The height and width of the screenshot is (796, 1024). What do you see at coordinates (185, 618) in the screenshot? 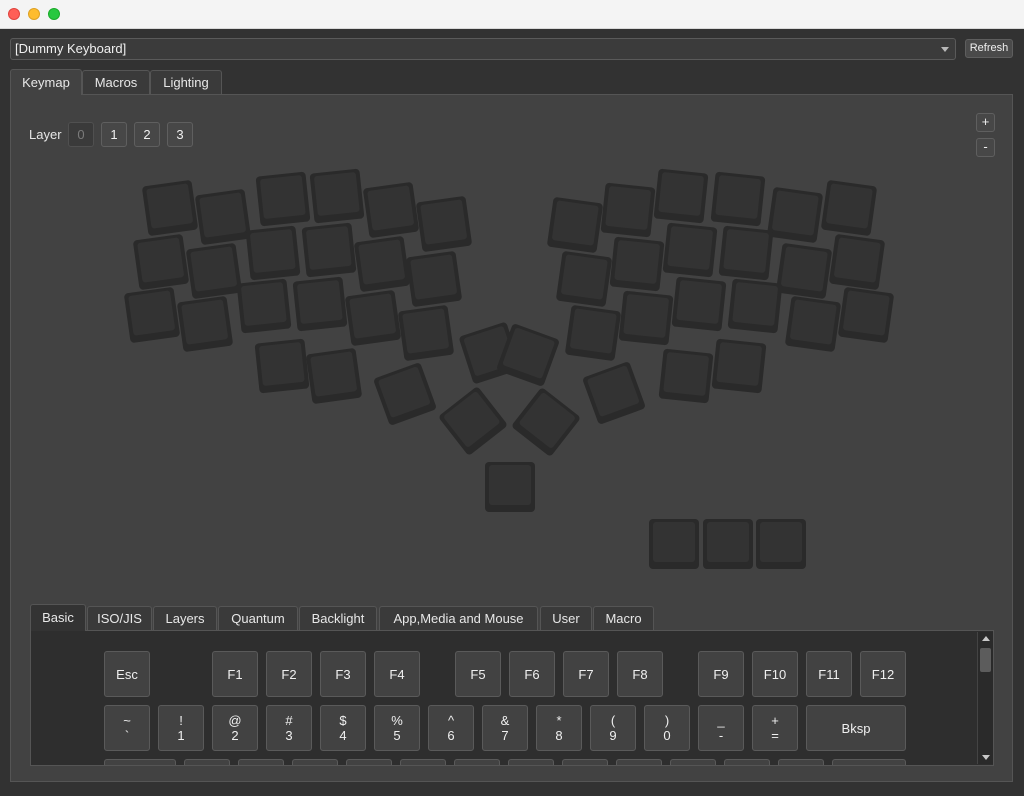
I see `tab-layers: Layers` at bounding box center [185, 618].